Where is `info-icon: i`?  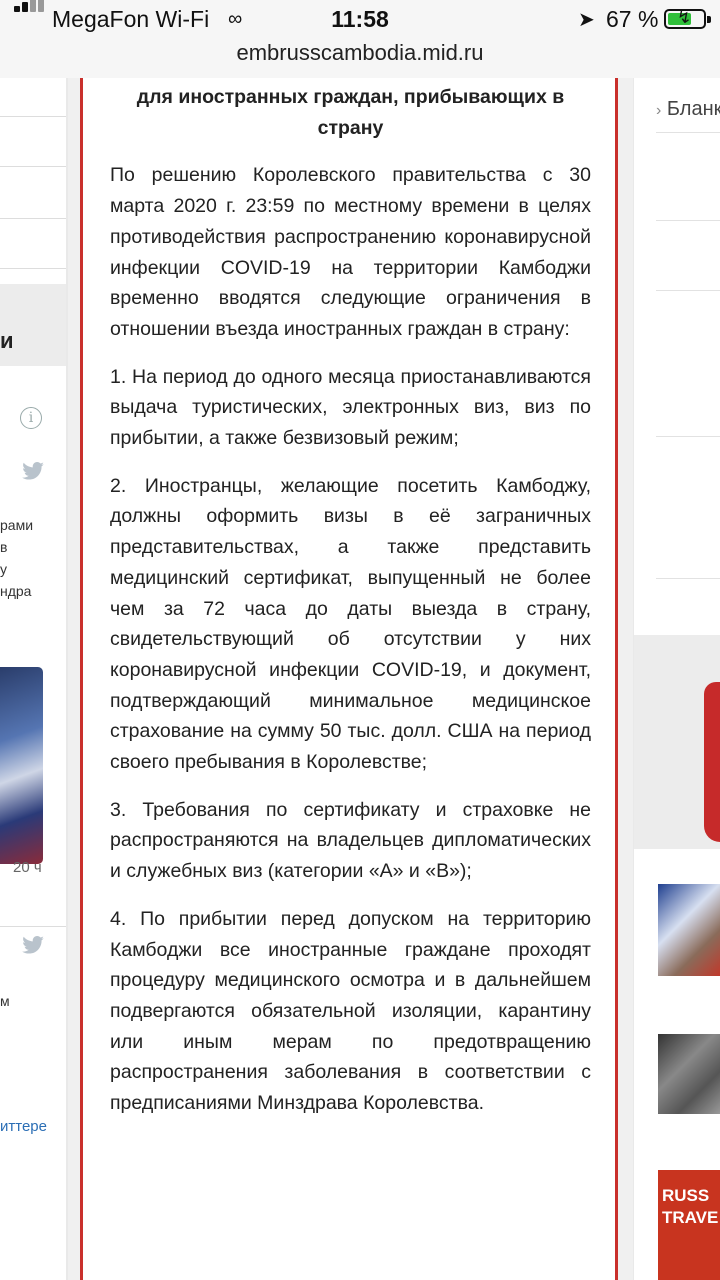 info-icon: i is located at coordinates (31, 418).